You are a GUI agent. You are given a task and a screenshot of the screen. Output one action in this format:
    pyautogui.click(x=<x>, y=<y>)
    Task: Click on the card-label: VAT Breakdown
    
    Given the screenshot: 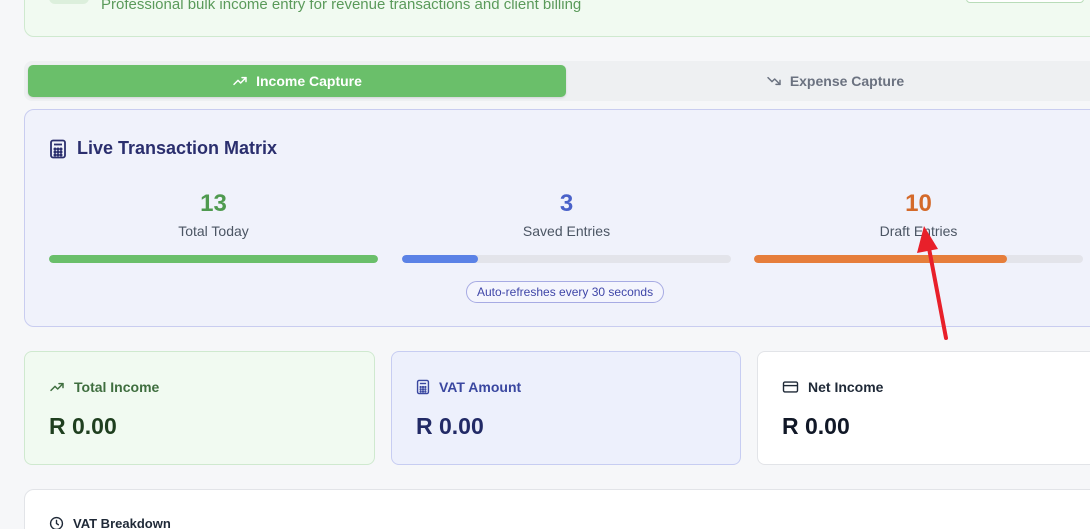 What is the action you would take?
    pyautogui.click(x=122, y=522)
    